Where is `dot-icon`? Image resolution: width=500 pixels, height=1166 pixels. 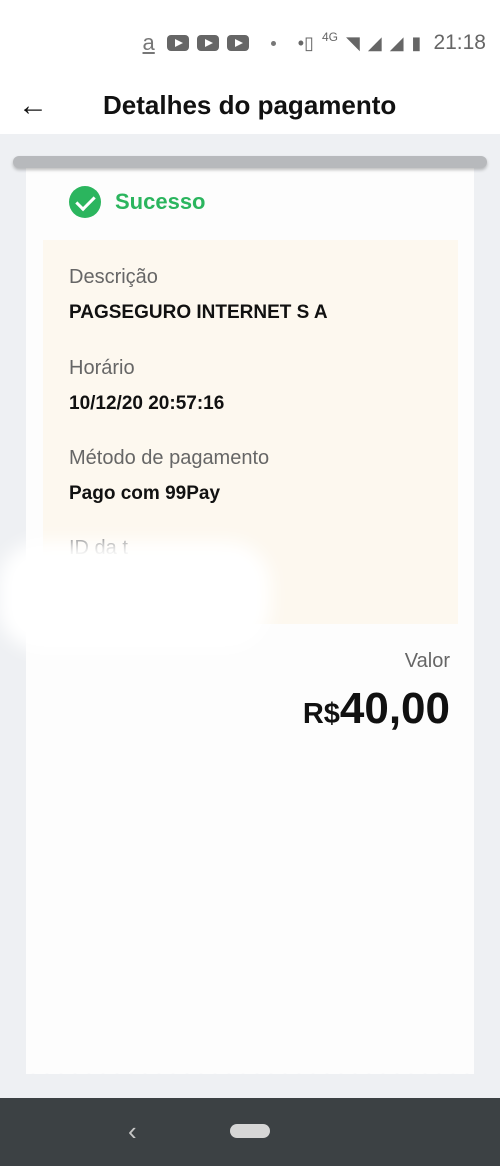
dot-icon is located at coordinates (273, 43).